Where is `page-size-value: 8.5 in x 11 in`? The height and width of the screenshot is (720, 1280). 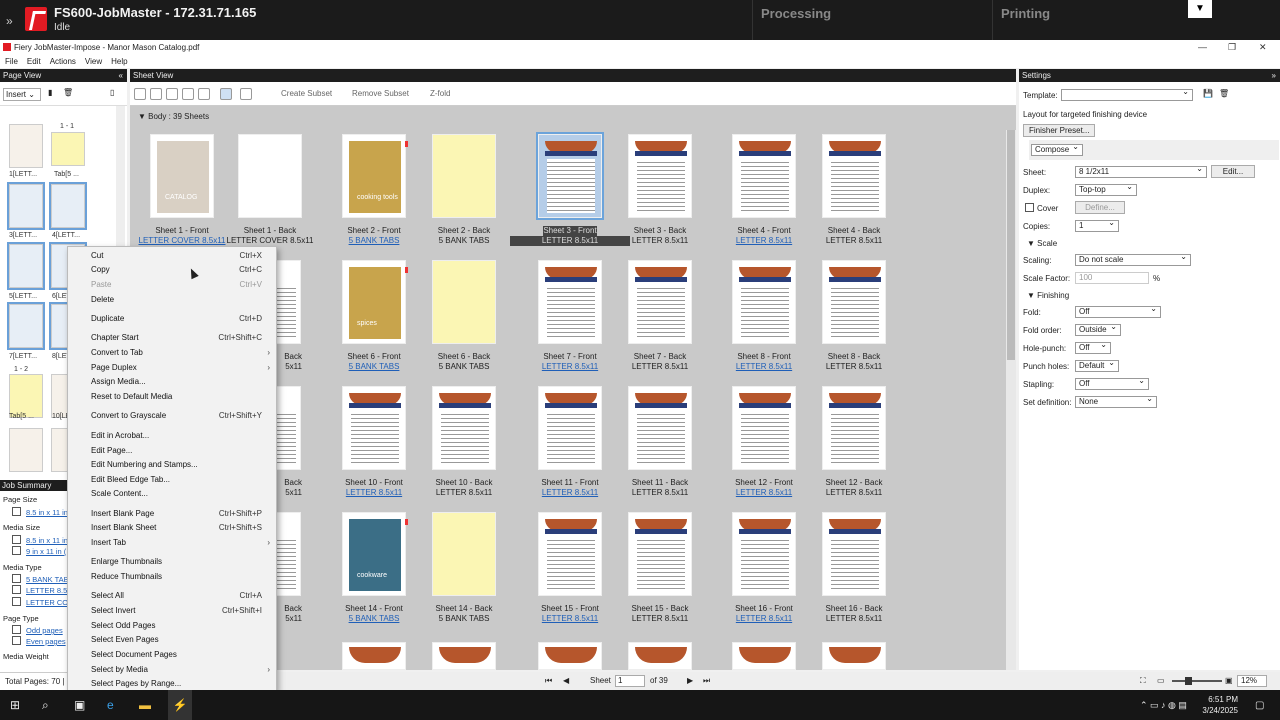 page-size-value: 8.5 in x 11 in is located at coordinates (47, 512).